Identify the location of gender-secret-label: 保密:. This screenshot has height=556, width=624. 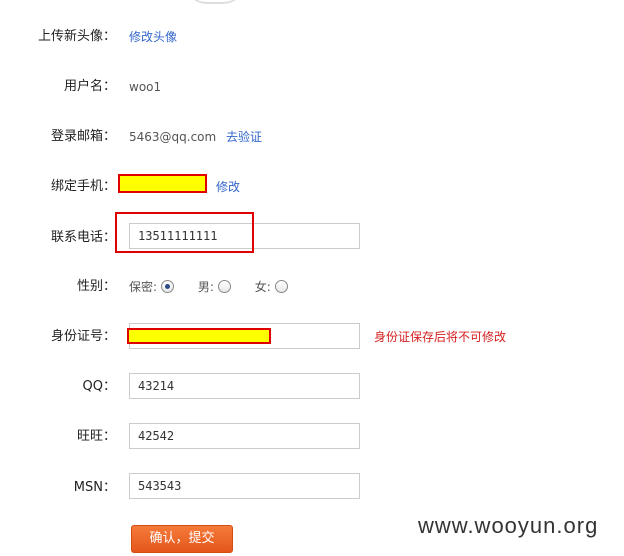
(143, 287).